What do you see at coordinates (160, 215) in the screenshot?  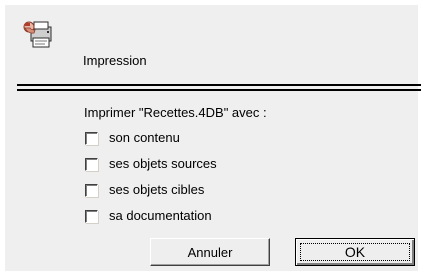 I see `option-label: sa documentation` at bounding box center [160, 215].